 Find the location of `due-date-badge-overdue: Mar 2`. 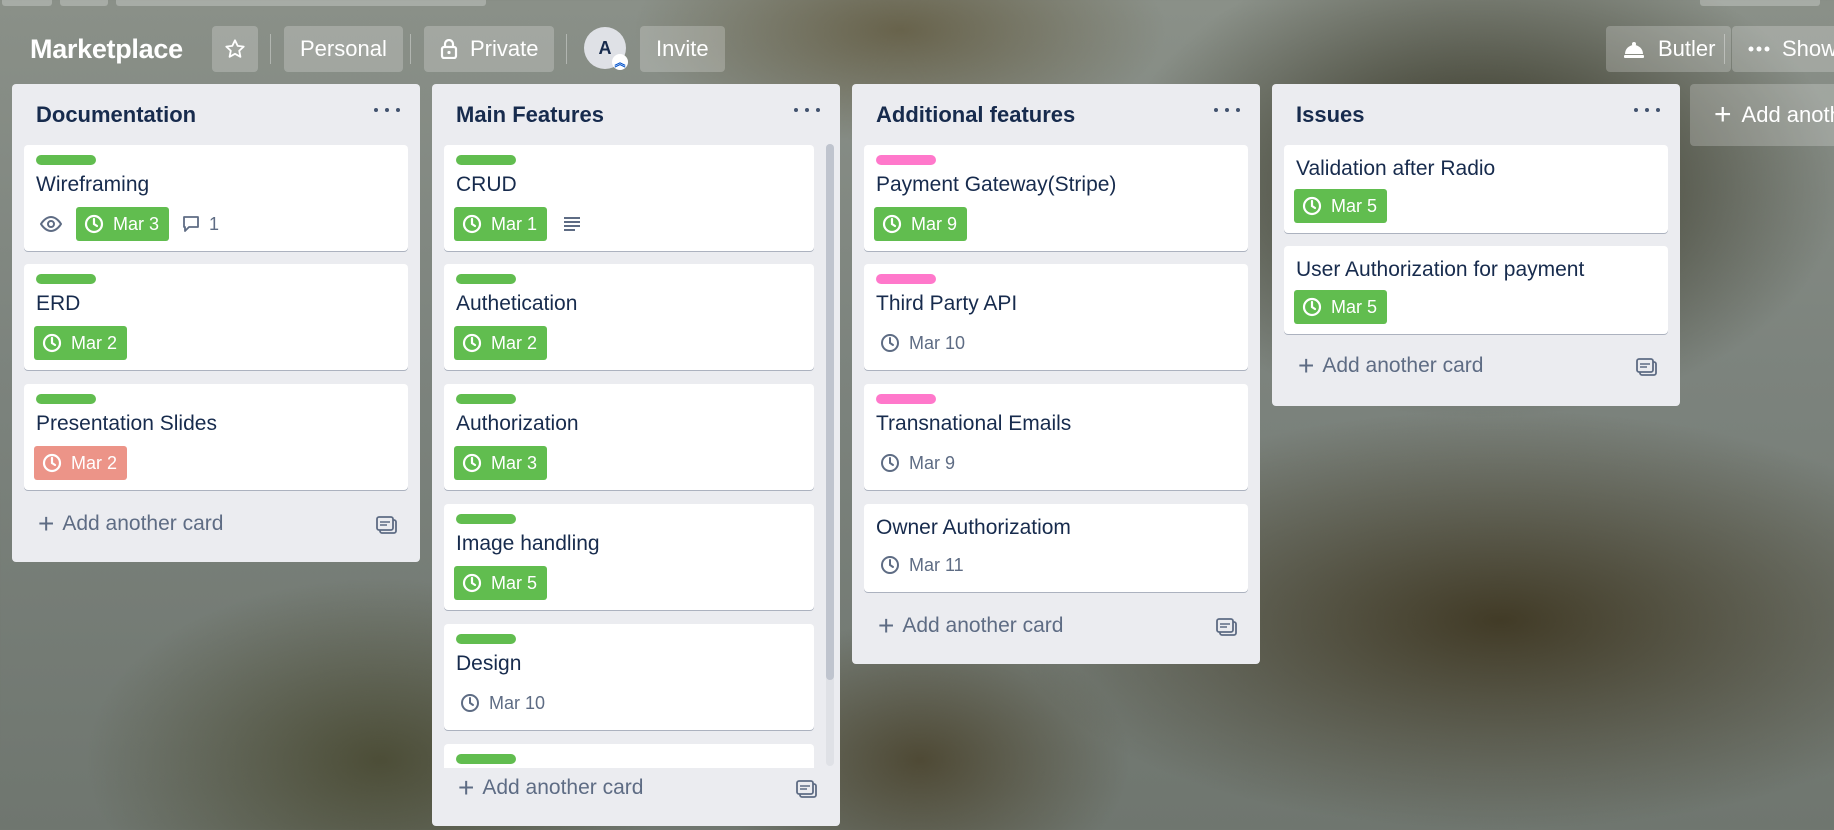

due-date-badge-overdue: Mar 2 is located at coordinates (81, 463).